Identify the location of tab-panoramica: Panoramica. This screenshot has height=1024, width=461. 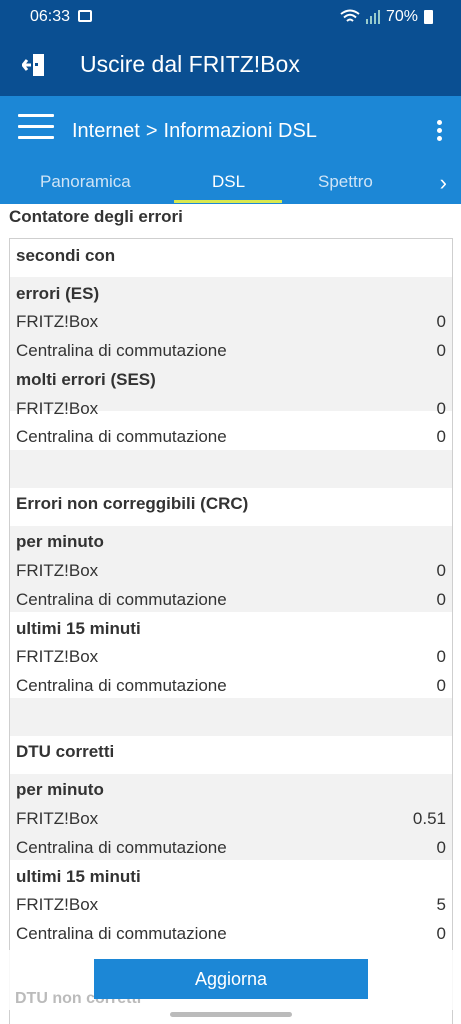
(85, 182).